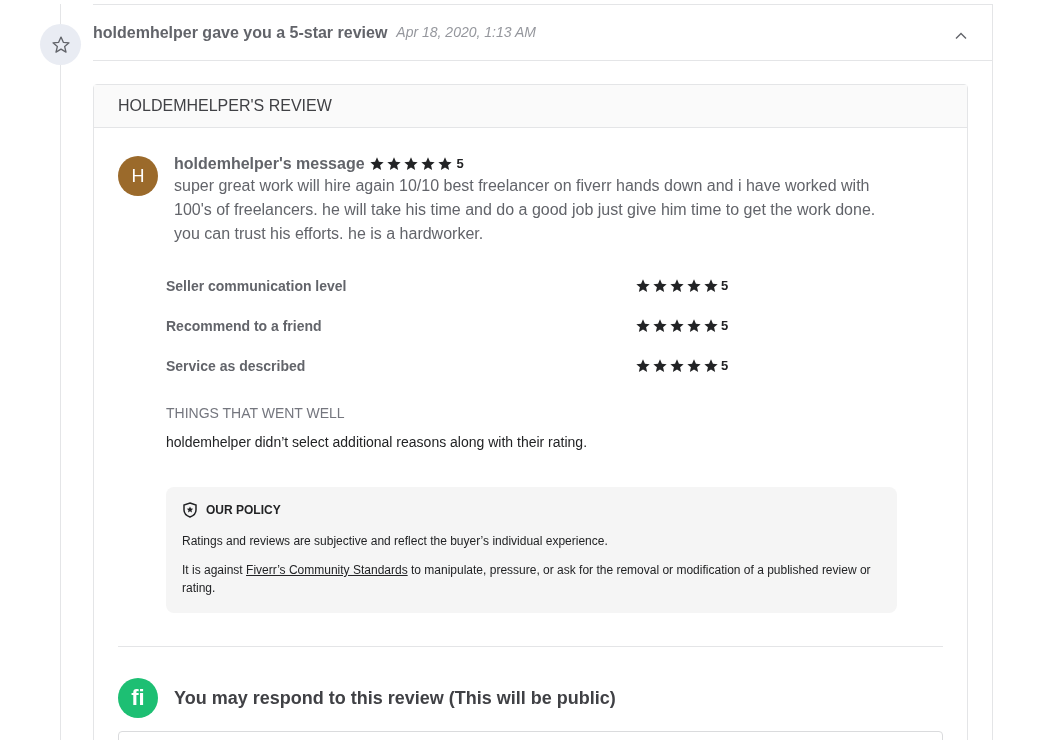  I want to click on star-outline-icon, so click(60, 44).